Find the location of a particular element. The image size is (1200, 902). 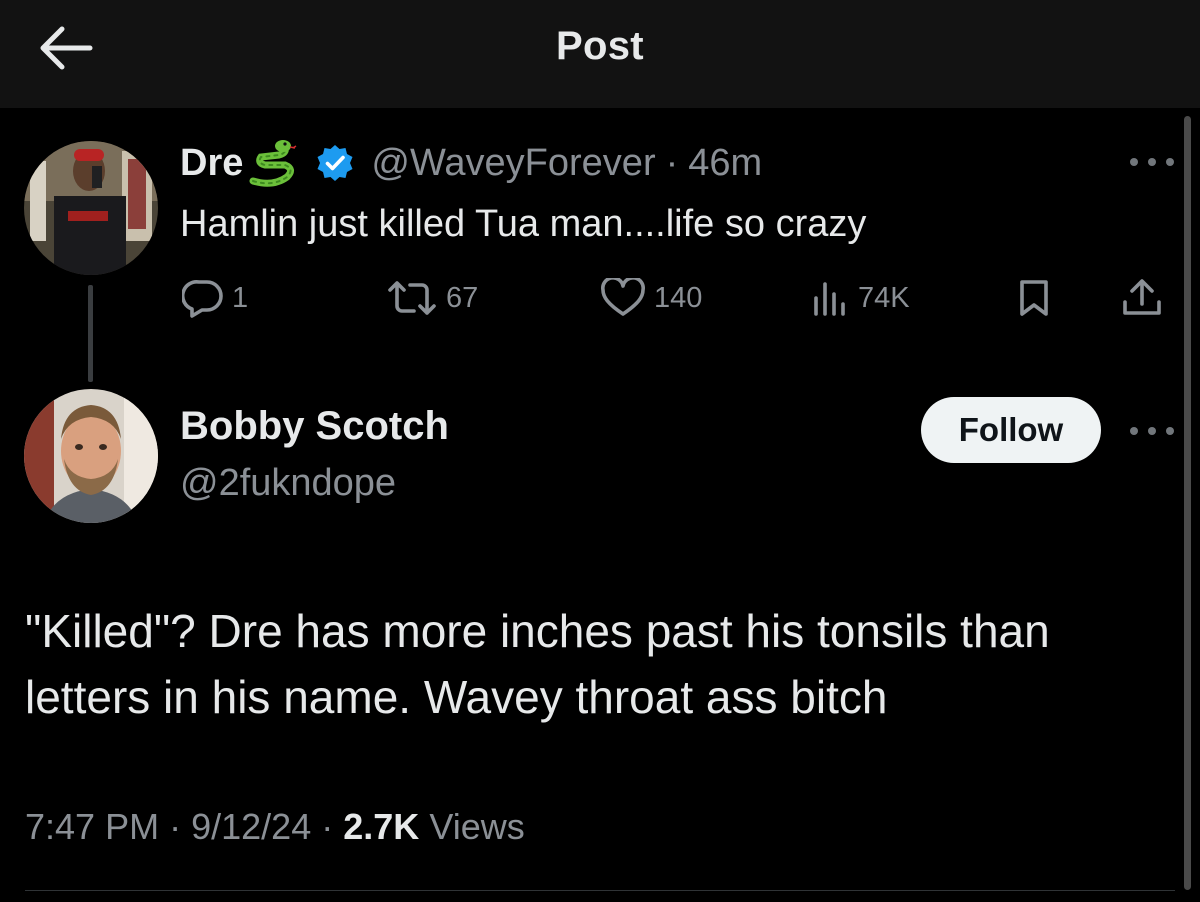

parent-tweet-header: Dre @WaveyForever · 46m is located at coordinates (471, 163).